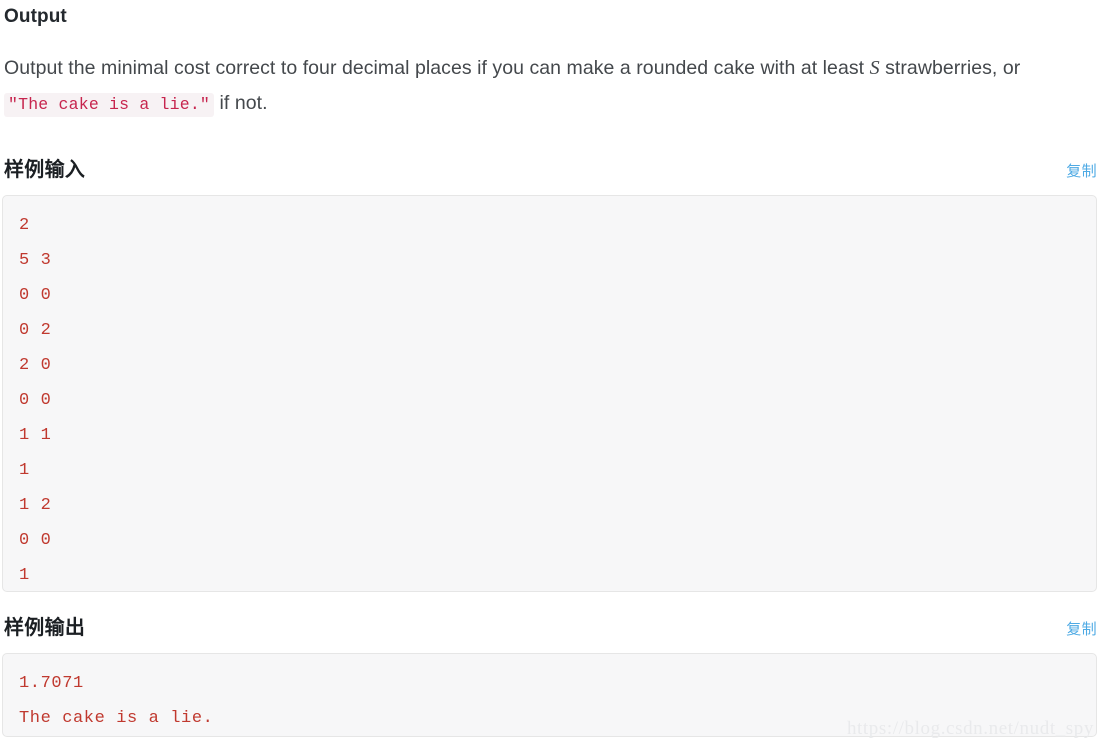 Image resolution: width=1108 pixels, height=748 pixels. Describe the element at coordinates (45, 628) in the screenshot. I see `sample-output-title: 样例输出` at that location.